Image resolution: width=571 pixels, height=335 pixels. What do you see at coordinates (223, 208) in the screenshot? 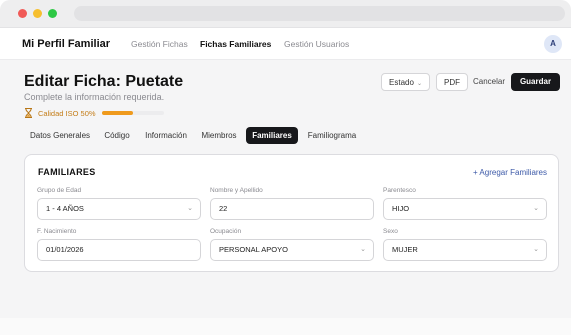
I see `nombre-apellido-value: 22` at bounding box center [223, 208].